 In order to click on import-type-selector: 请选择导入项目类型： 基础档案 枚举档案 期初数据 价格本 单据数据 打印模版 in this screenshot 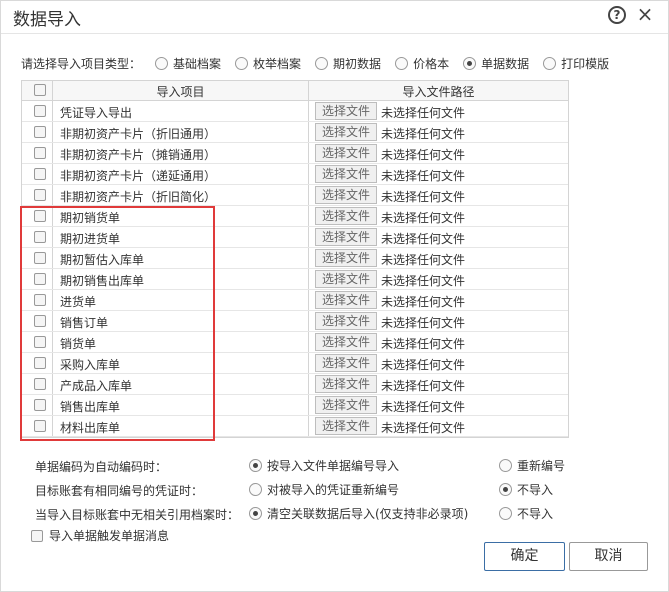, I will do `click(322, 63)`.